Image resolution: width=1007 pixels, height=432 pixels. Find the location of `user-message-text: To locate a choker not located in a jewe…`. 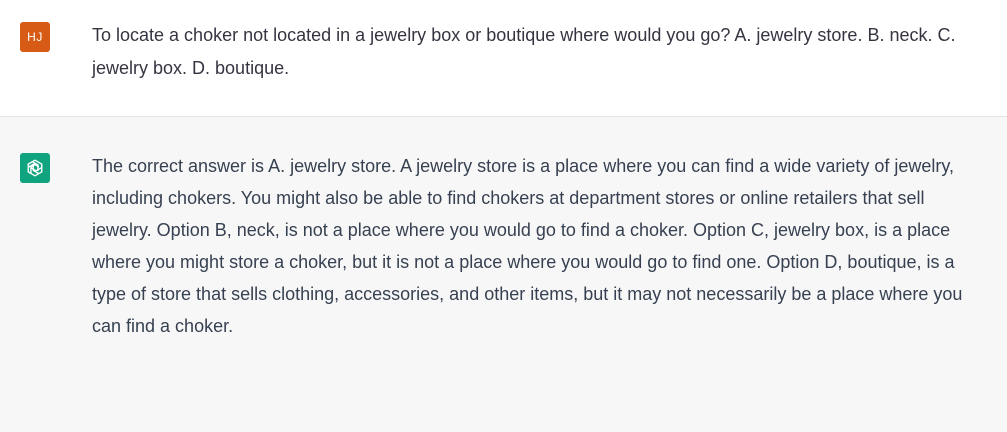

user-message-text: To locate a choker not located in a jewe… is located at coordinates (524, 51).